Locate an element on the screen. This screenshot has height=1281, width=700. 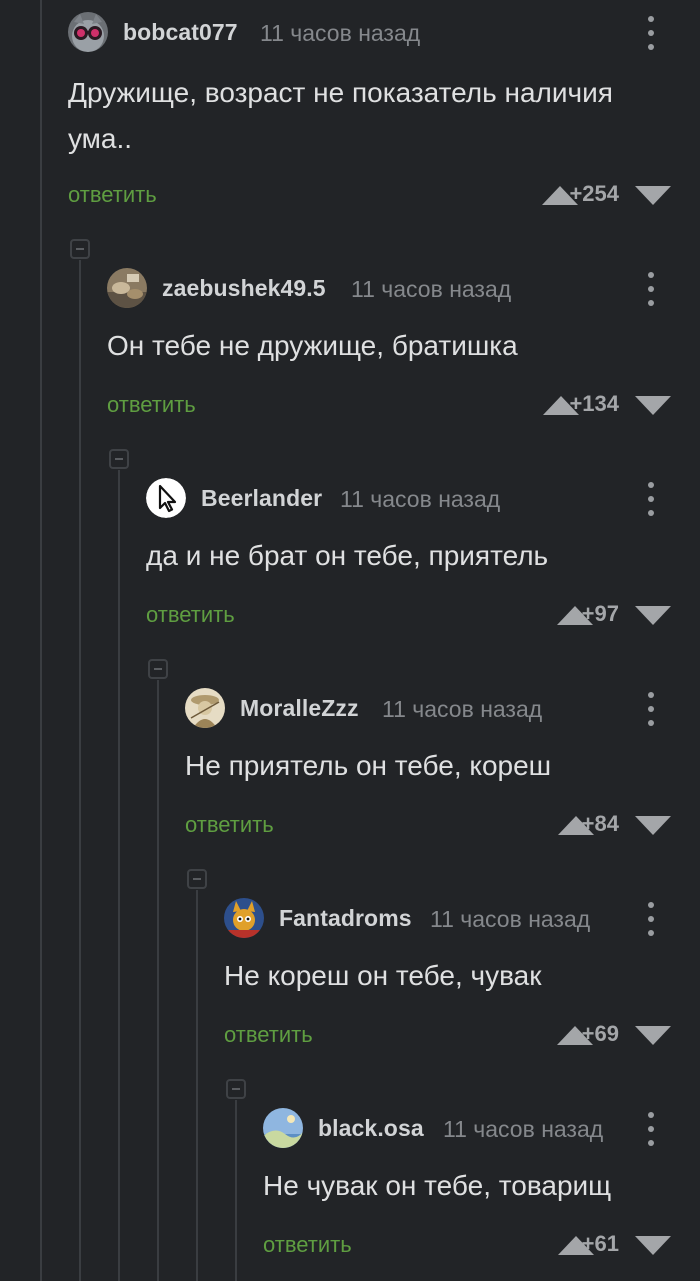
cursor-avatar-icon is located at coordinates (166, 498).